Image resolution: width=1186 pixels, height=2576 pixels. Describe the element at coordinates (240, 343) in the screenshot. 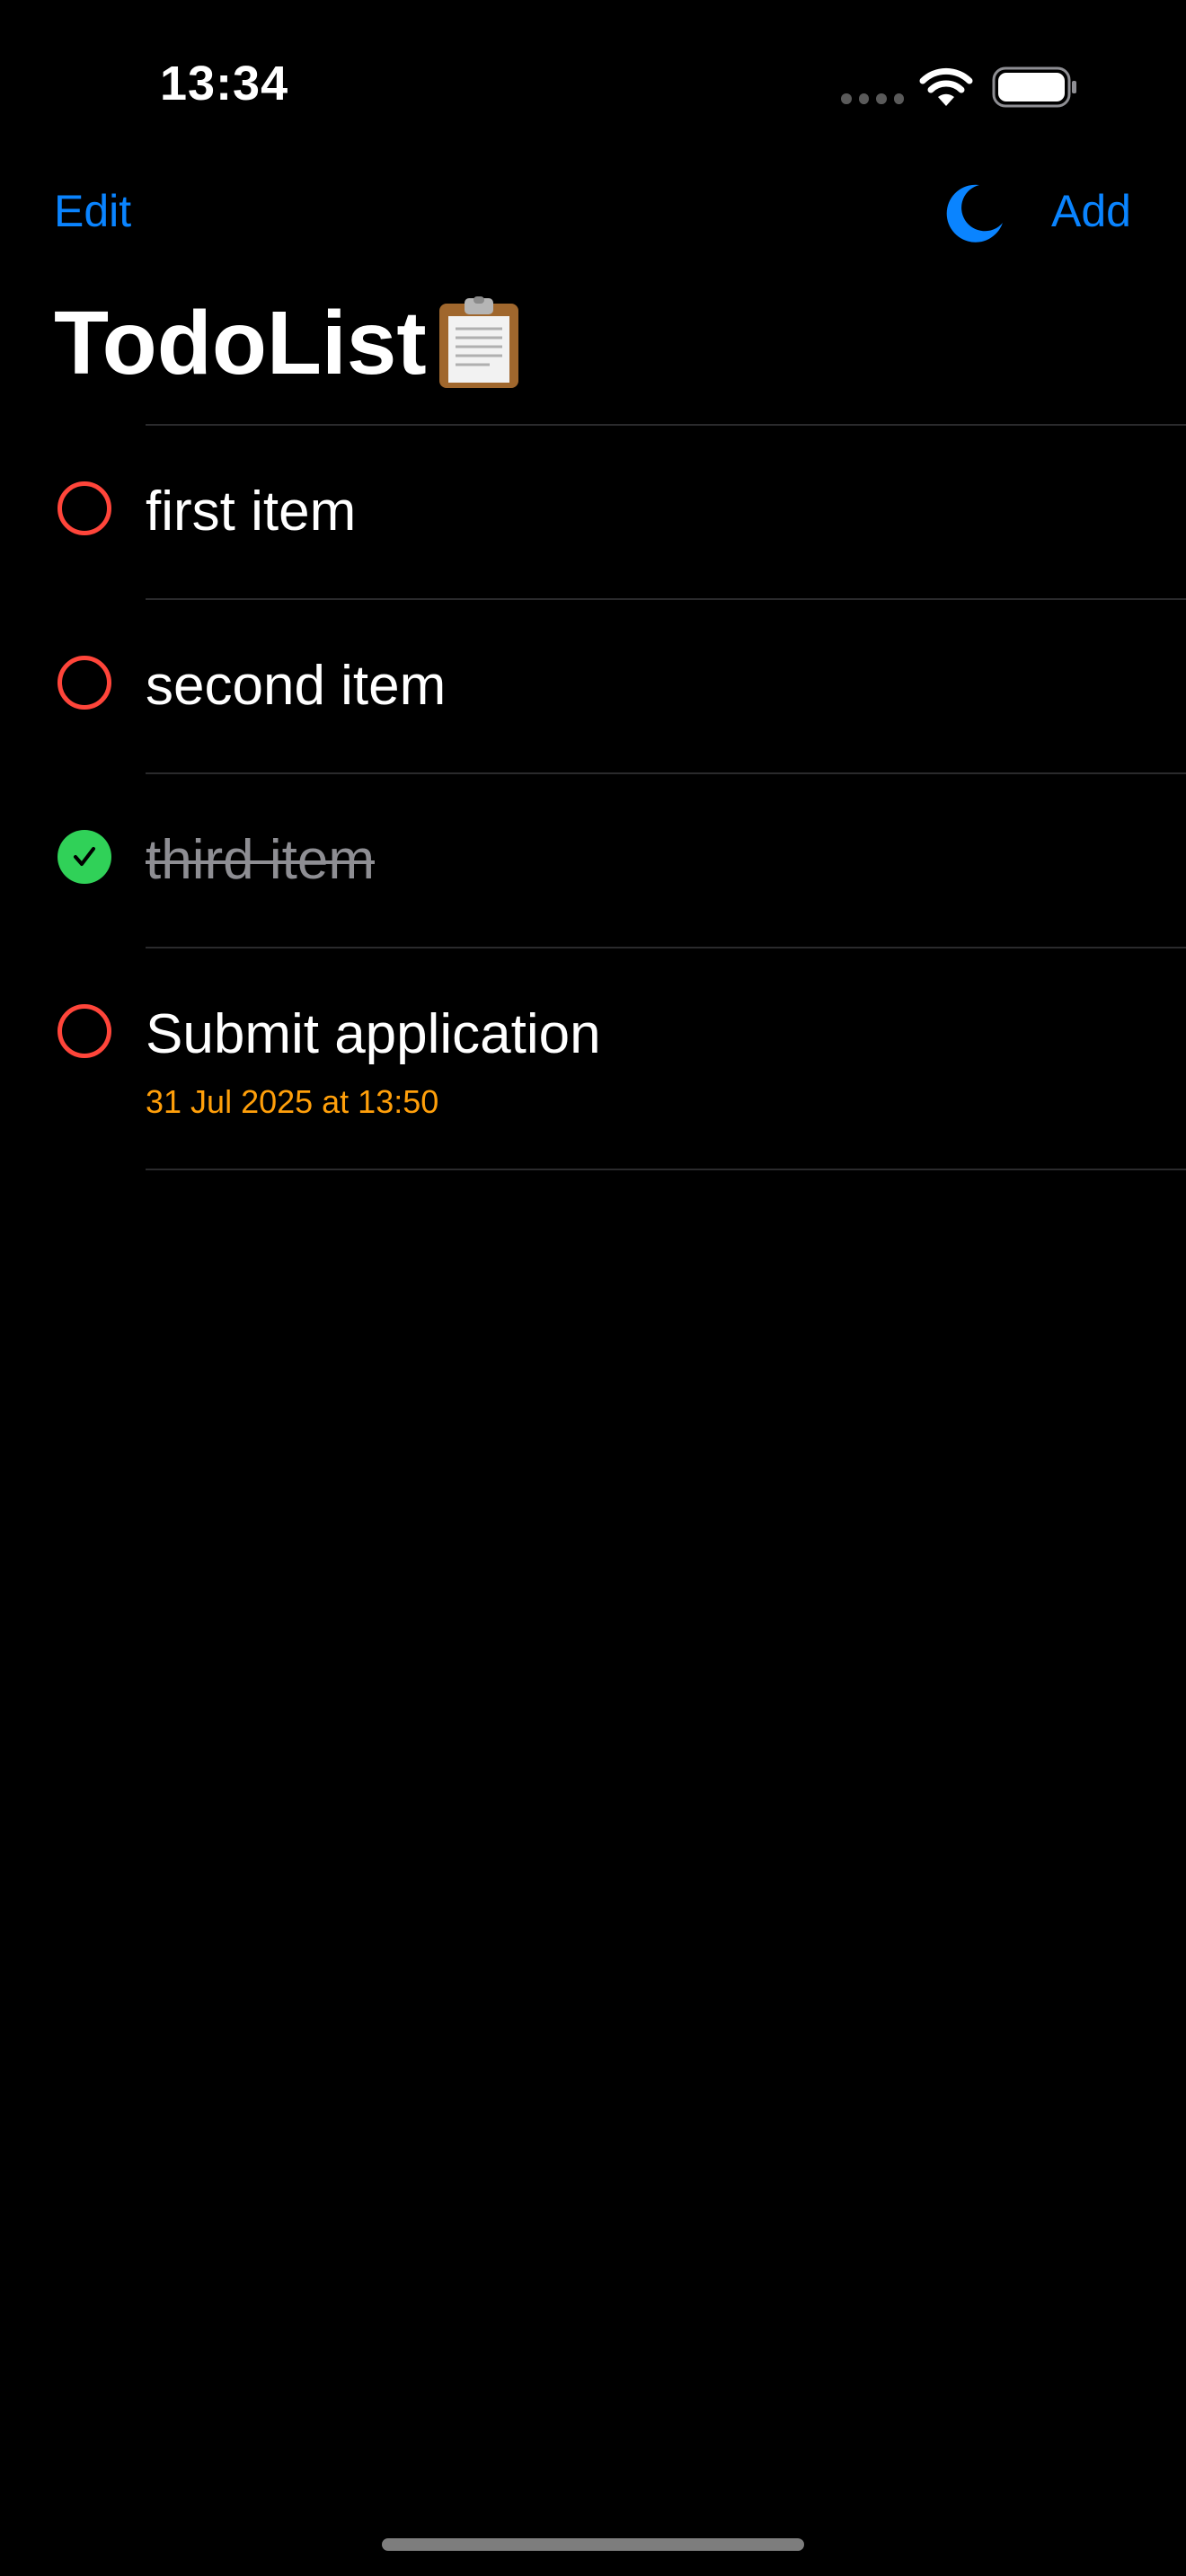

I see `page-title-text: TodoList` at that location.